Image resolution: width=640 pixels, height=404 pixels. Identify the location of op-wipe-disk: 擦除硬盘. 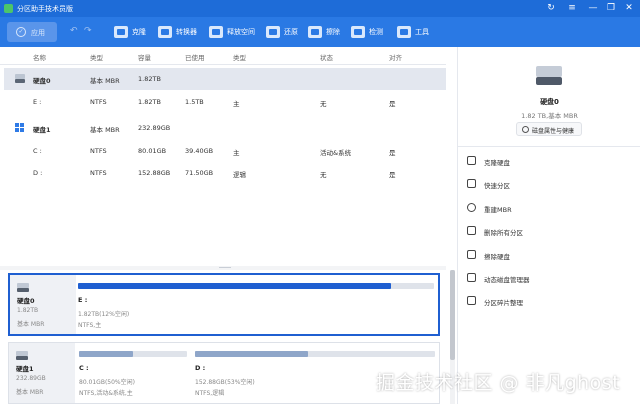
(547, 255).